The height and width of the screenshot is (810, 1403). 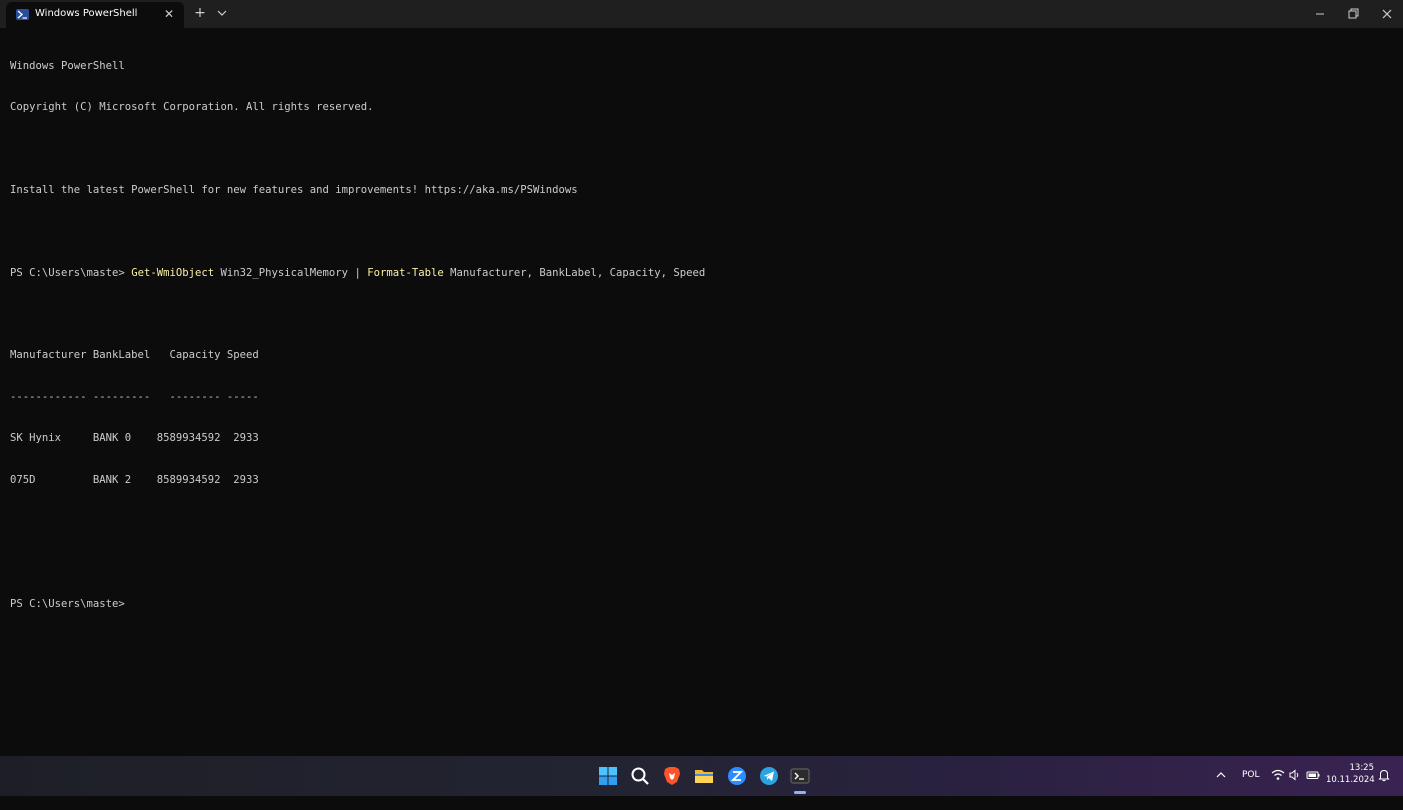 What do you see at coordinates (700, 605) in the screenshot?
I see `final-prompt: PS C:\Users\maste>` at bounding box center [700, 605].